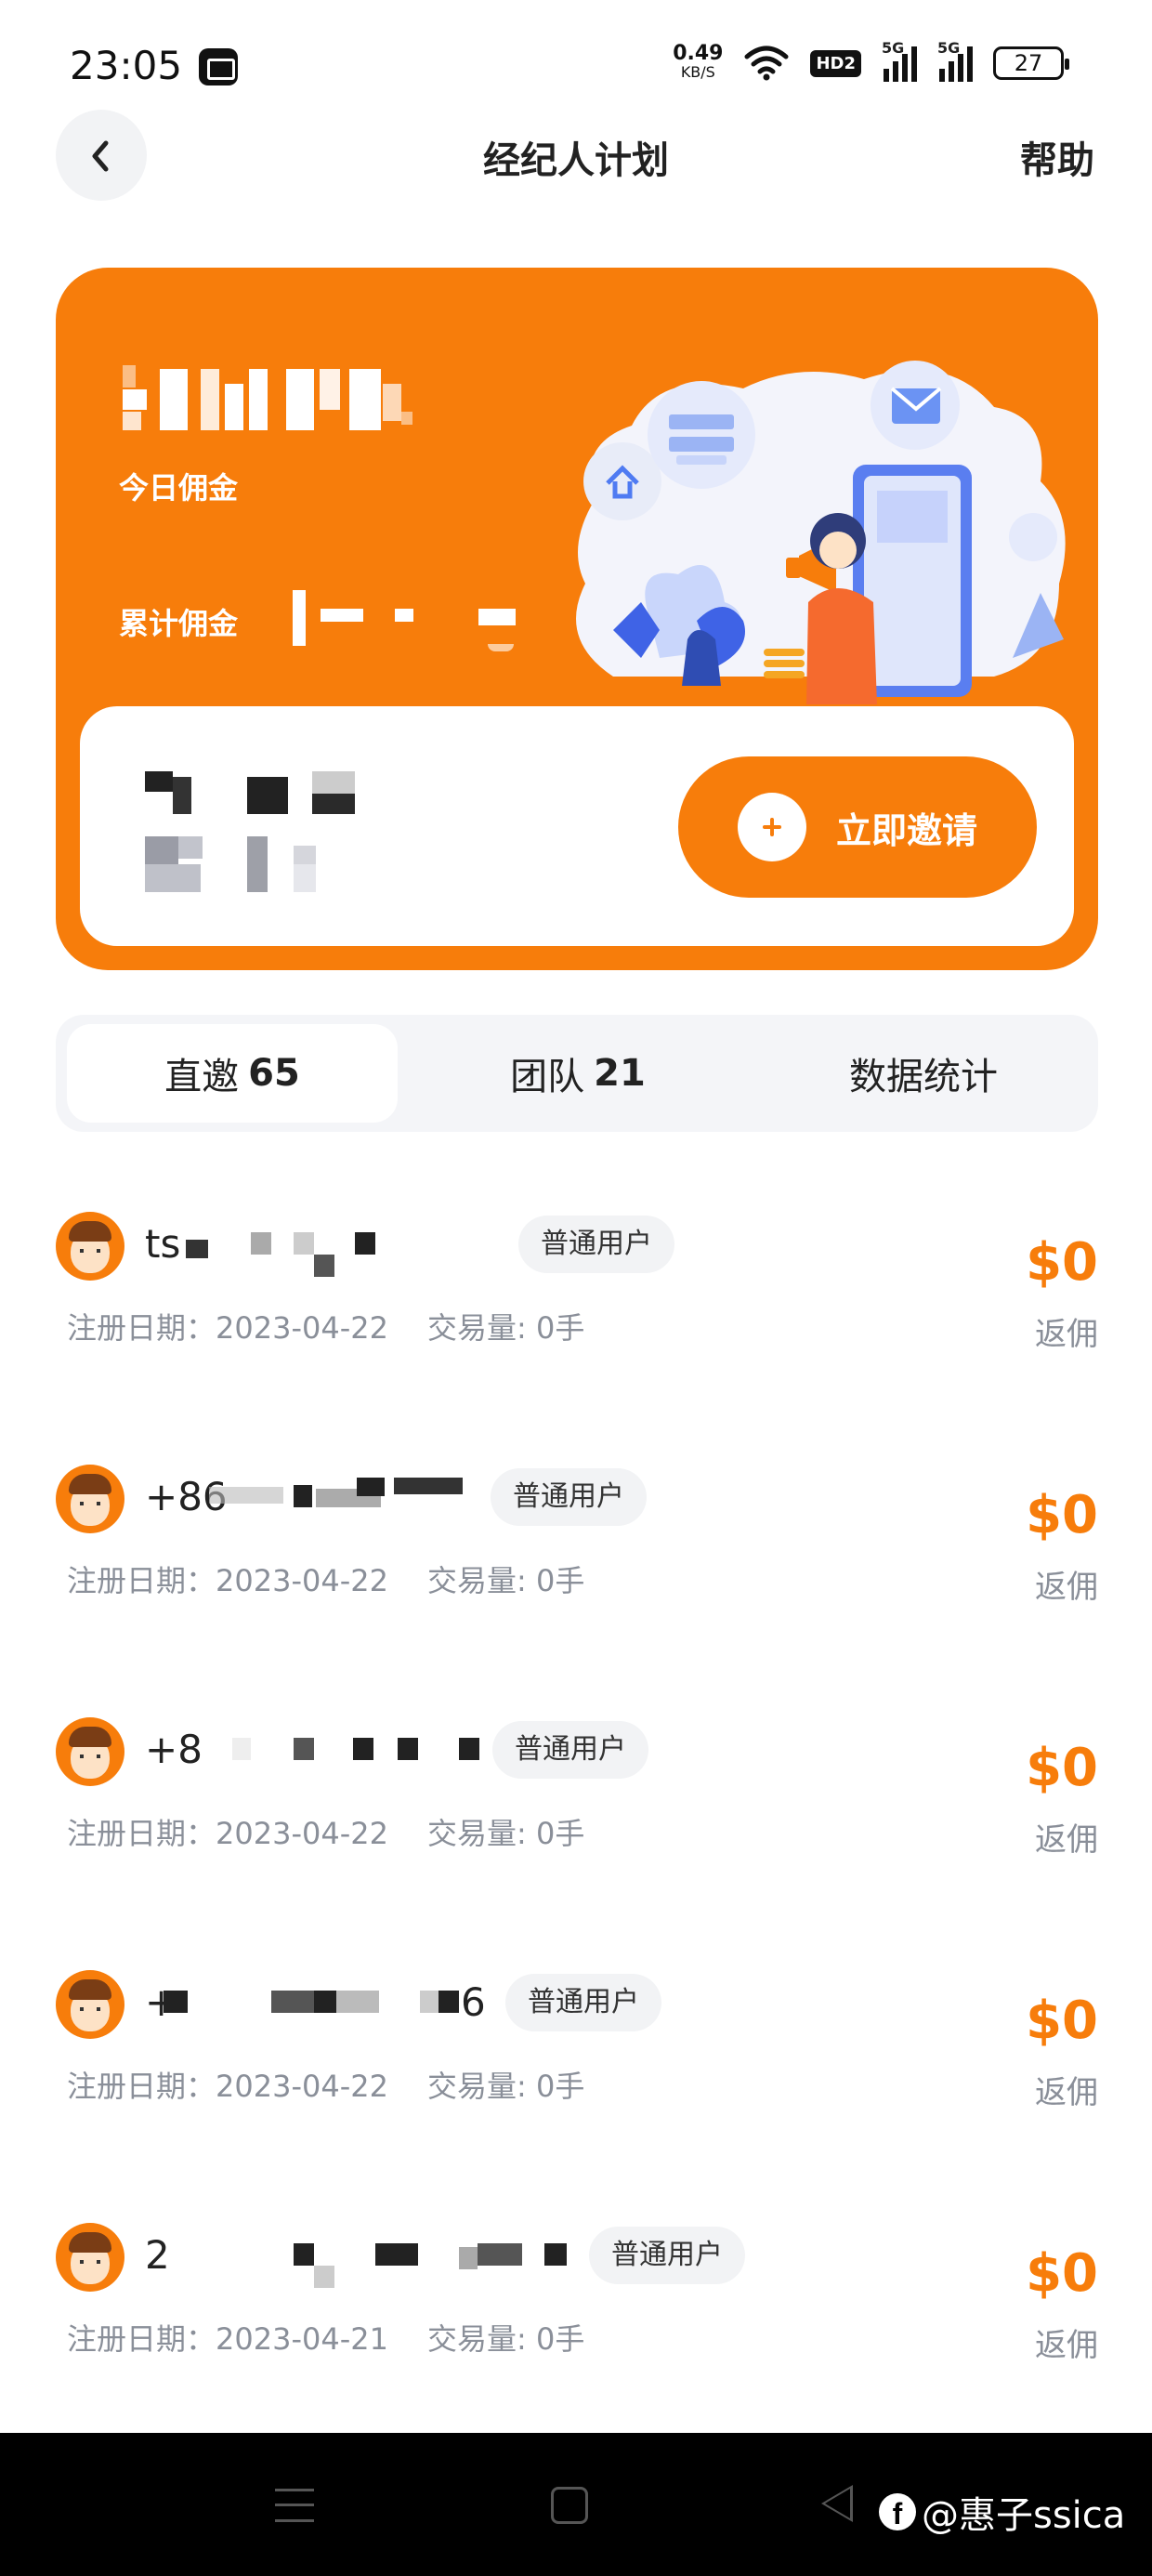 Image resolution: width=1152 pixels, height=2576 pixels. Describe the element at coordinates (821, 532) in the screenshot. I see `promotion-illustration` at that location.